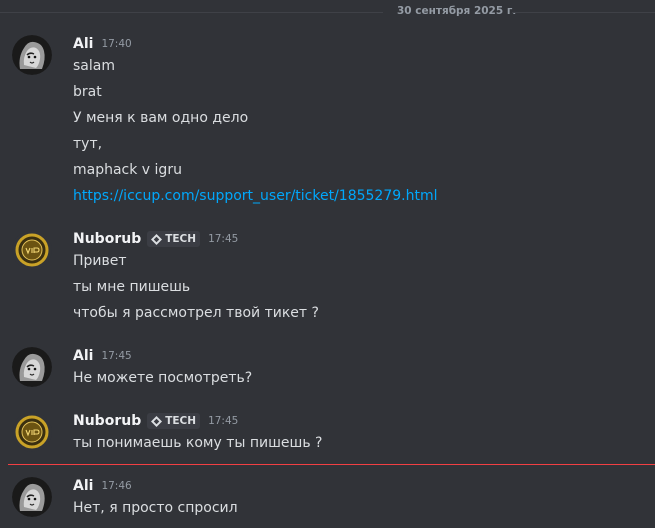  I want to click on message-text: ты понимаешь кому ты пишешь ?, so click(198, 443).